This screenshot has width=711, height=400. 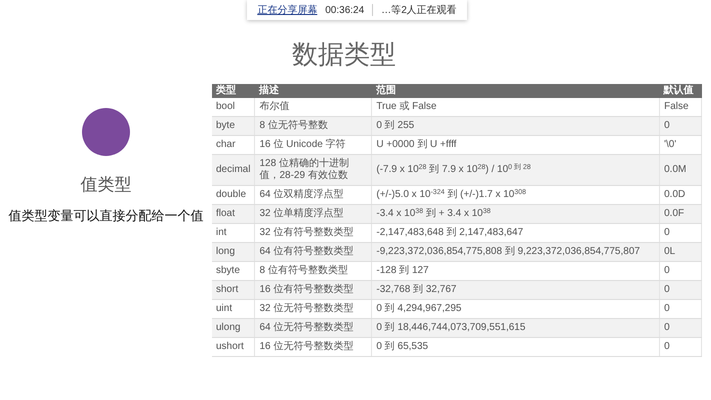 What do you see at coordinates (233, 328) in the screenshot?
I see `table-cell: ulong` at bounding box center [233, 328].